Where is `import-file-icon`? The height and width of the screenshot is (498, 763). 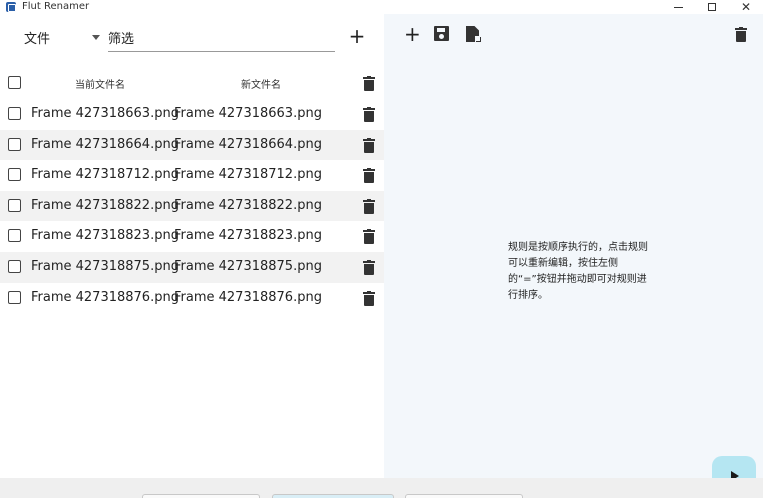
import-file-icon is located at coordinates (474, 34).